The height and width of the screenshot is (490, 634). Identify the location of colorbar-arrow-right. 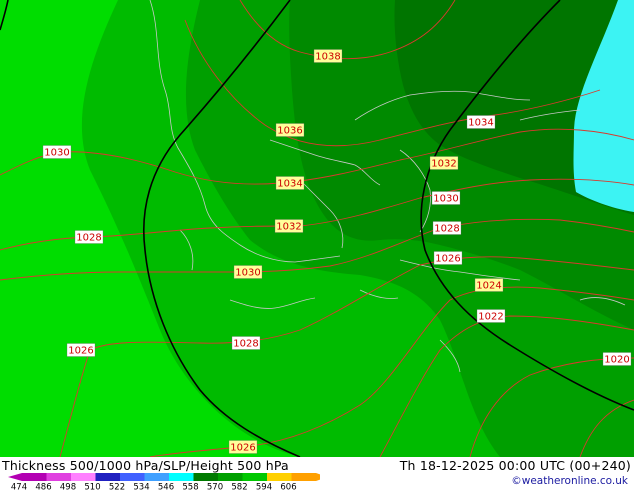
(318, 477).